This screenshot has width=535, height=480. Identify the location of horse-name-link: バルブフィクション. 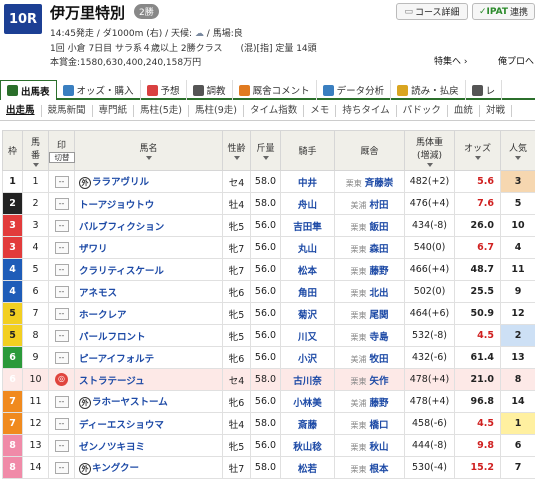
(148, 225).